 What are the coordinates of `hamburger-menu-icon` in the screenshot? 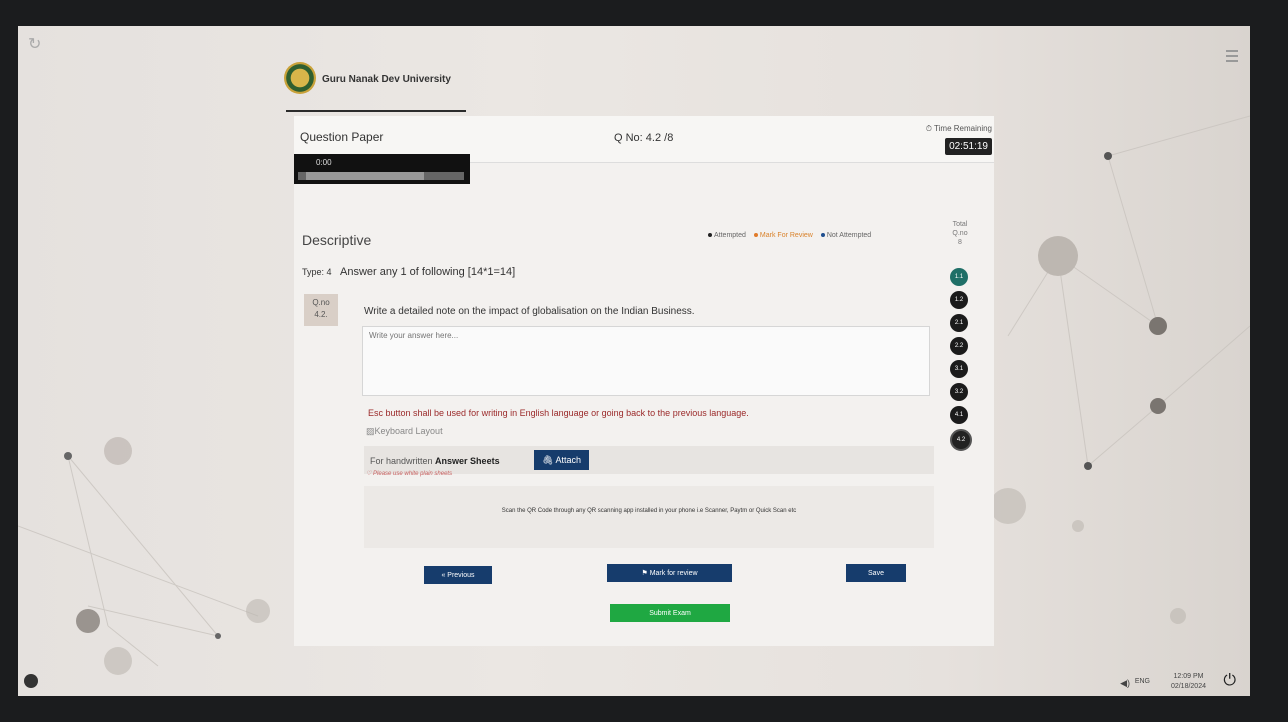 It's located at (1232, 57).